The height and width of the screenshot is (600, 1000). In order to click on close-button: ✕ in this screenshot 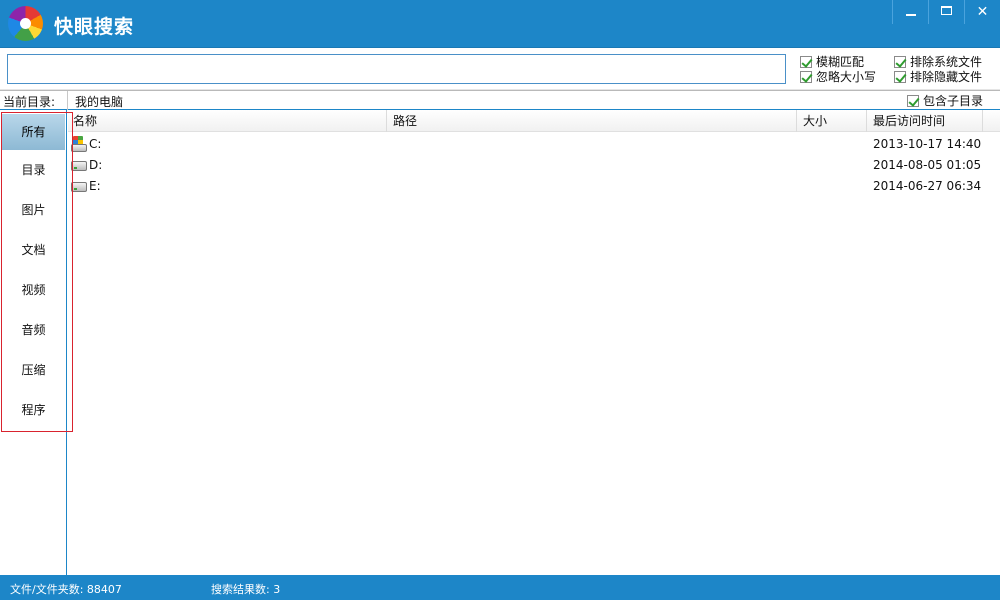, I will do `click(982, 12)`.